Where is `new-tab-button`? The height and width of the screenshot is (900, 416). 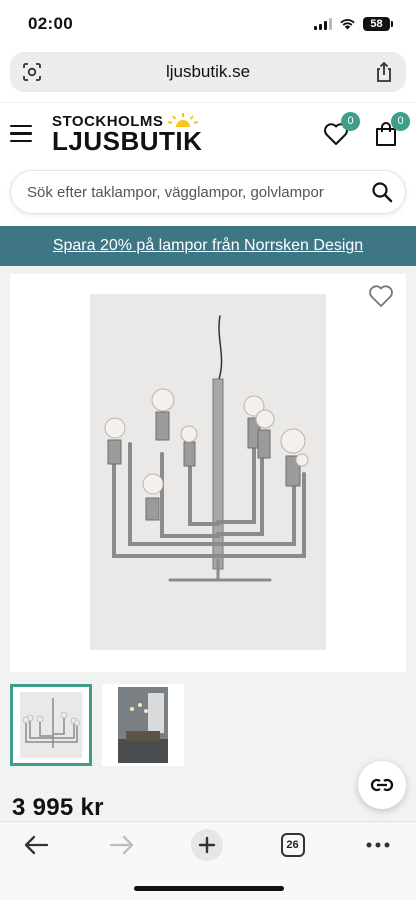
new-tab-button is located at coordinates (207, 845).